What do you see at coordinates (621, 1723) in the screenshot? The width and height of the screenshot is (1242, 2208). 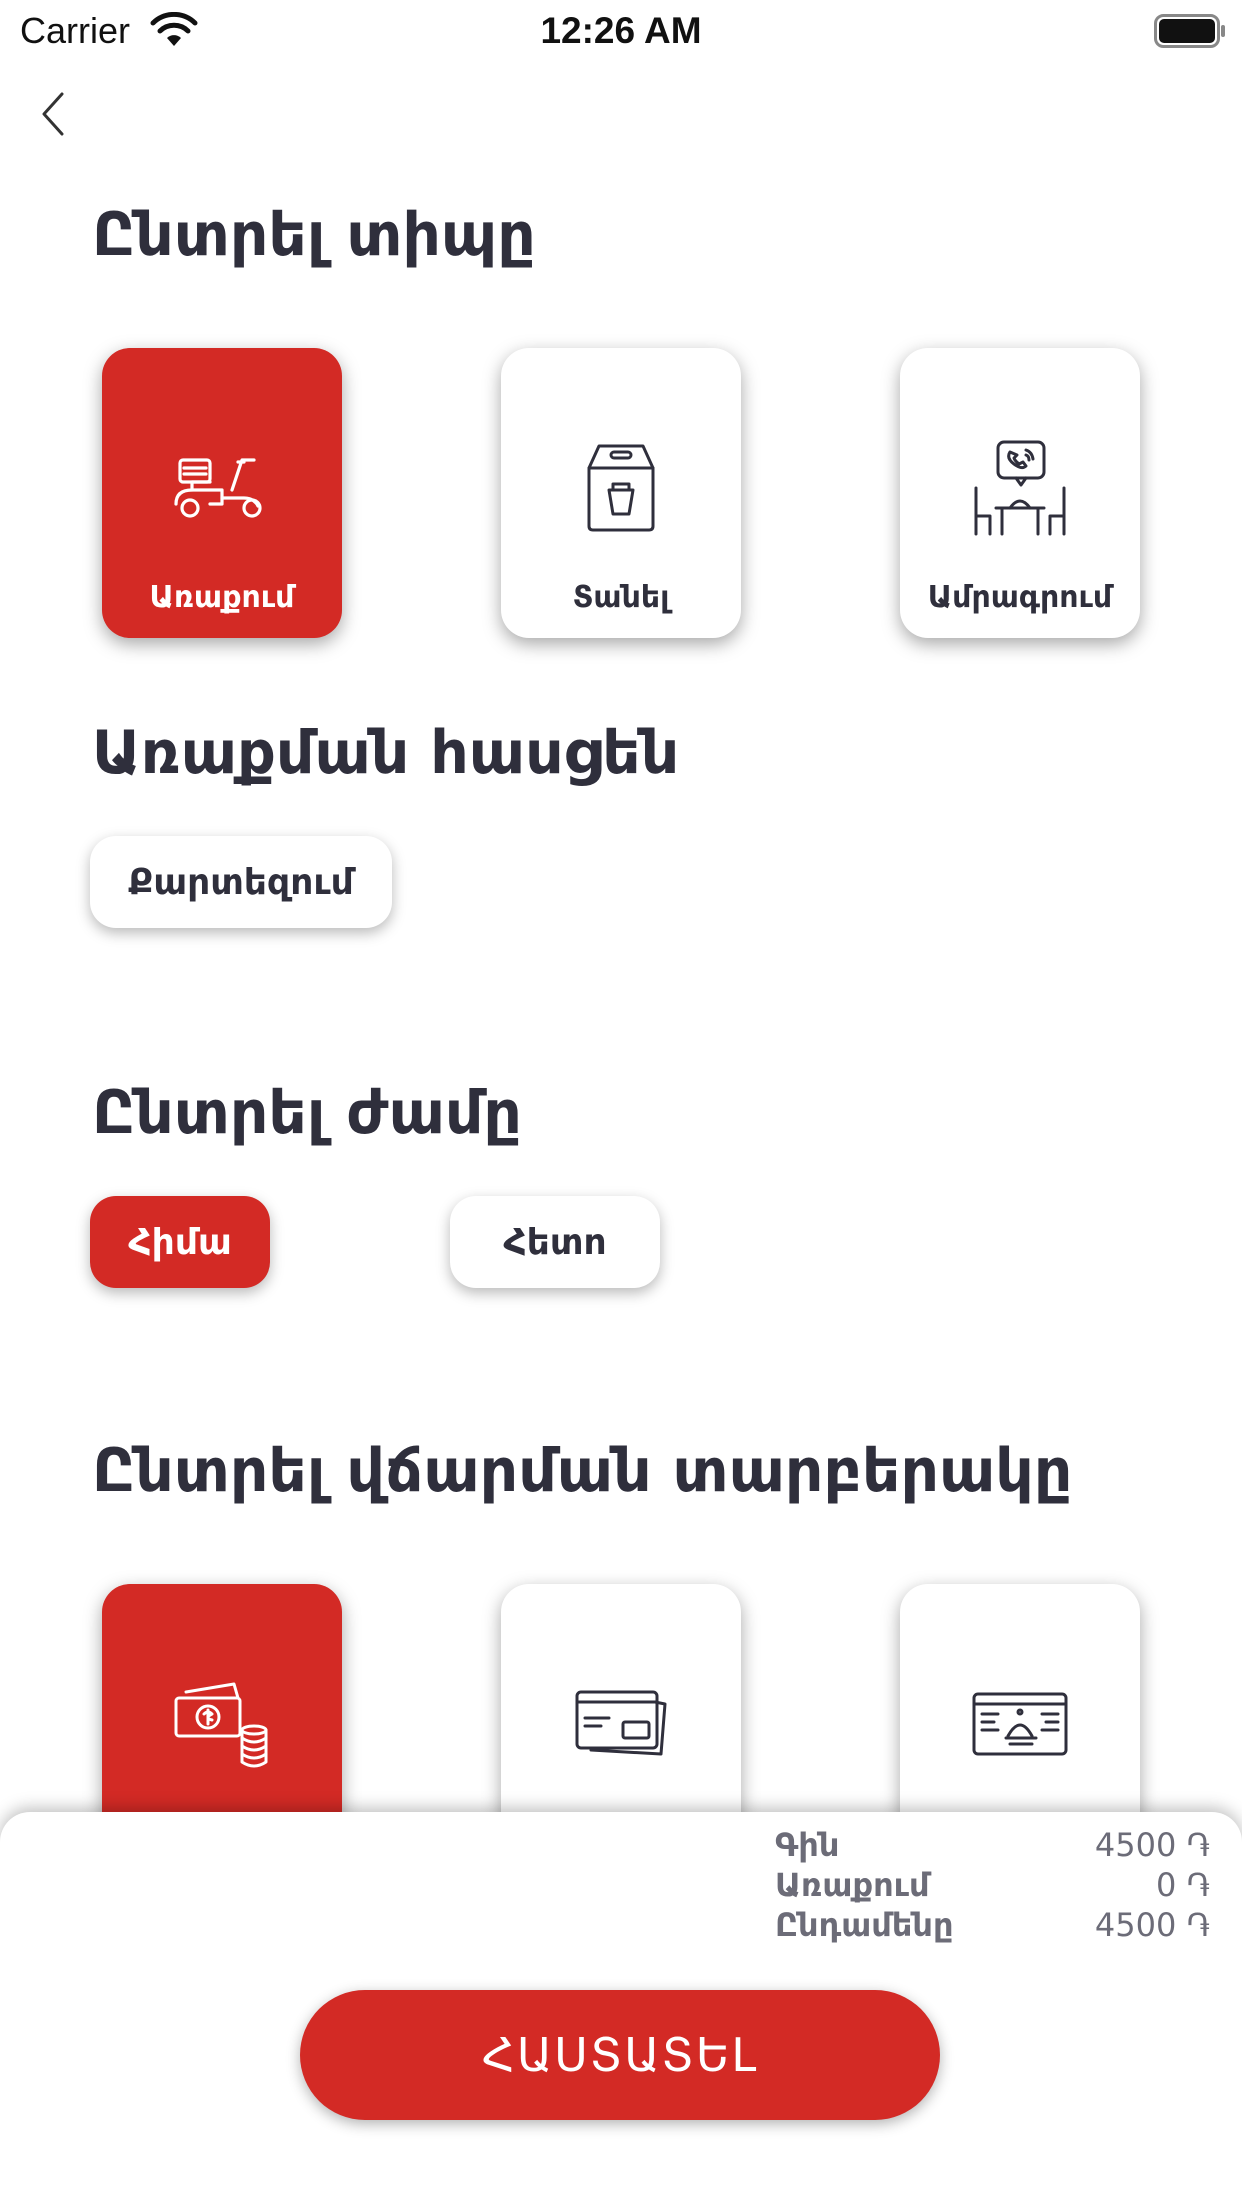 I see `credit-card-icon` at bounding box center [621, 1723].